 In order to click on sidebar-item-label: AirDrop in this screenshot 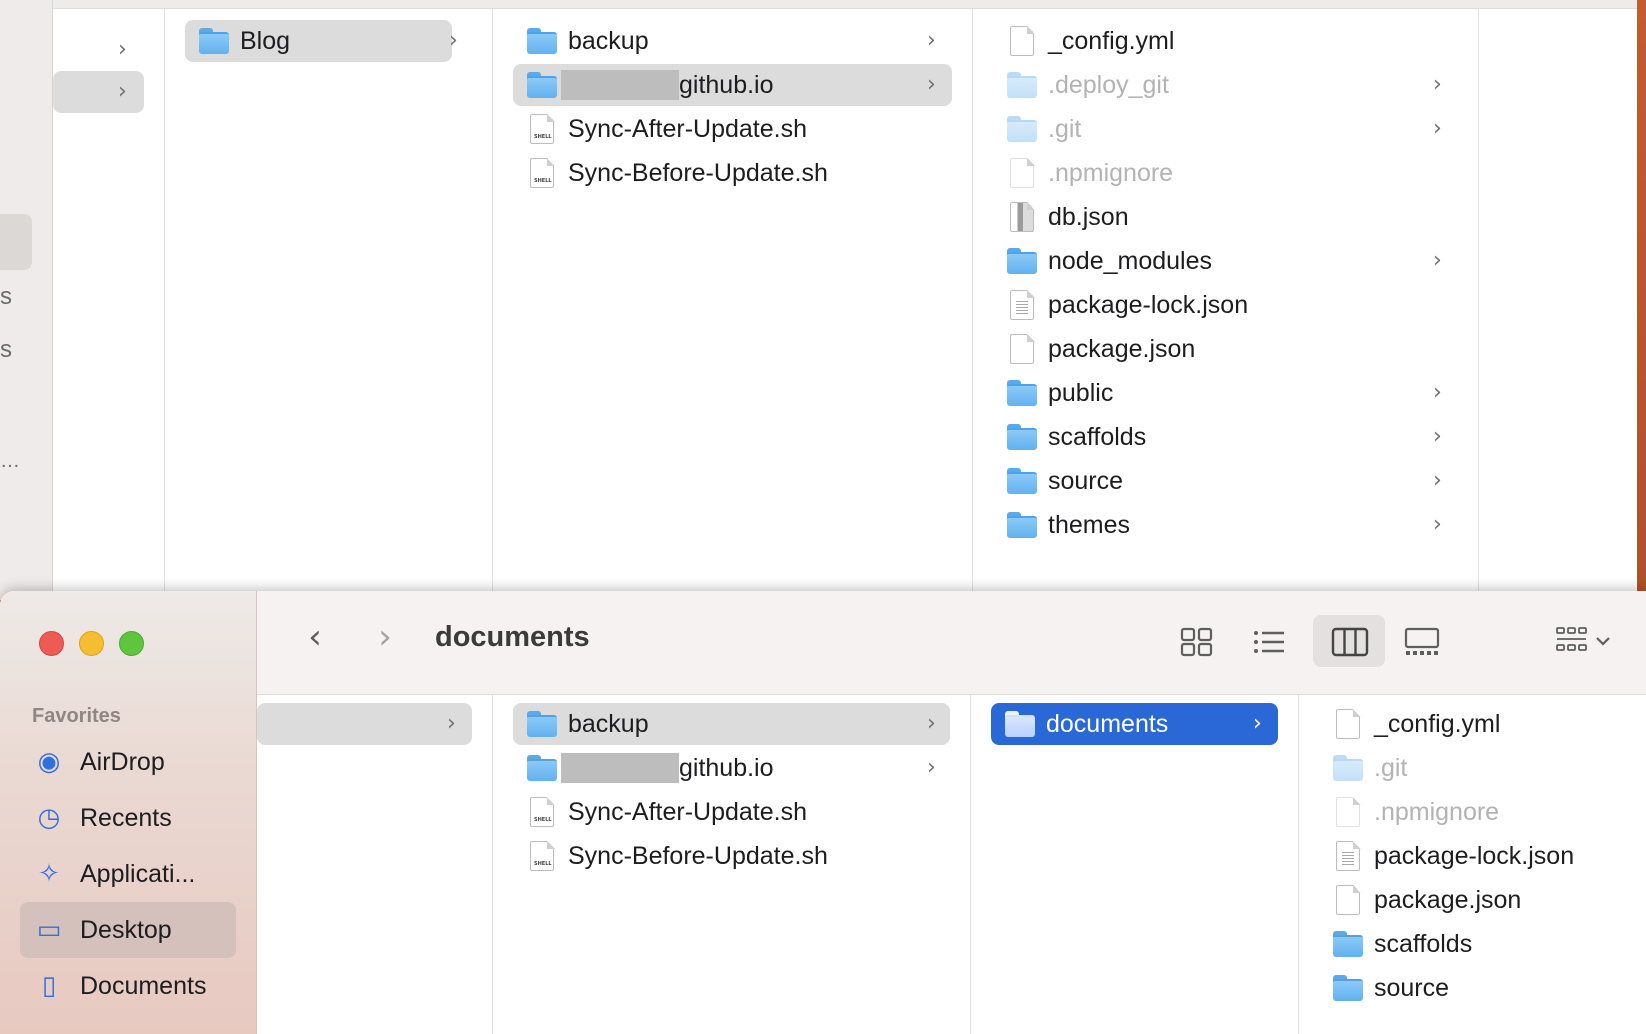, I will do `click(122, 762)`.